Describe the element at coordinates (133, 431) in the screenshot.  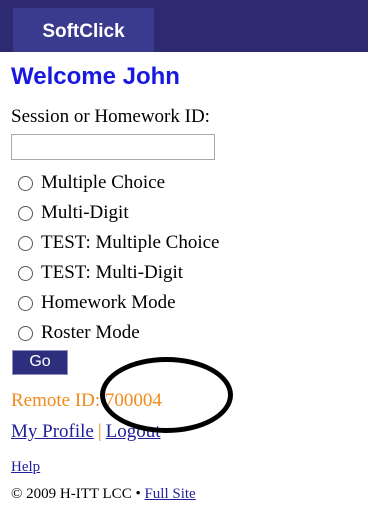
I see `logout-link: Logout` at that location.